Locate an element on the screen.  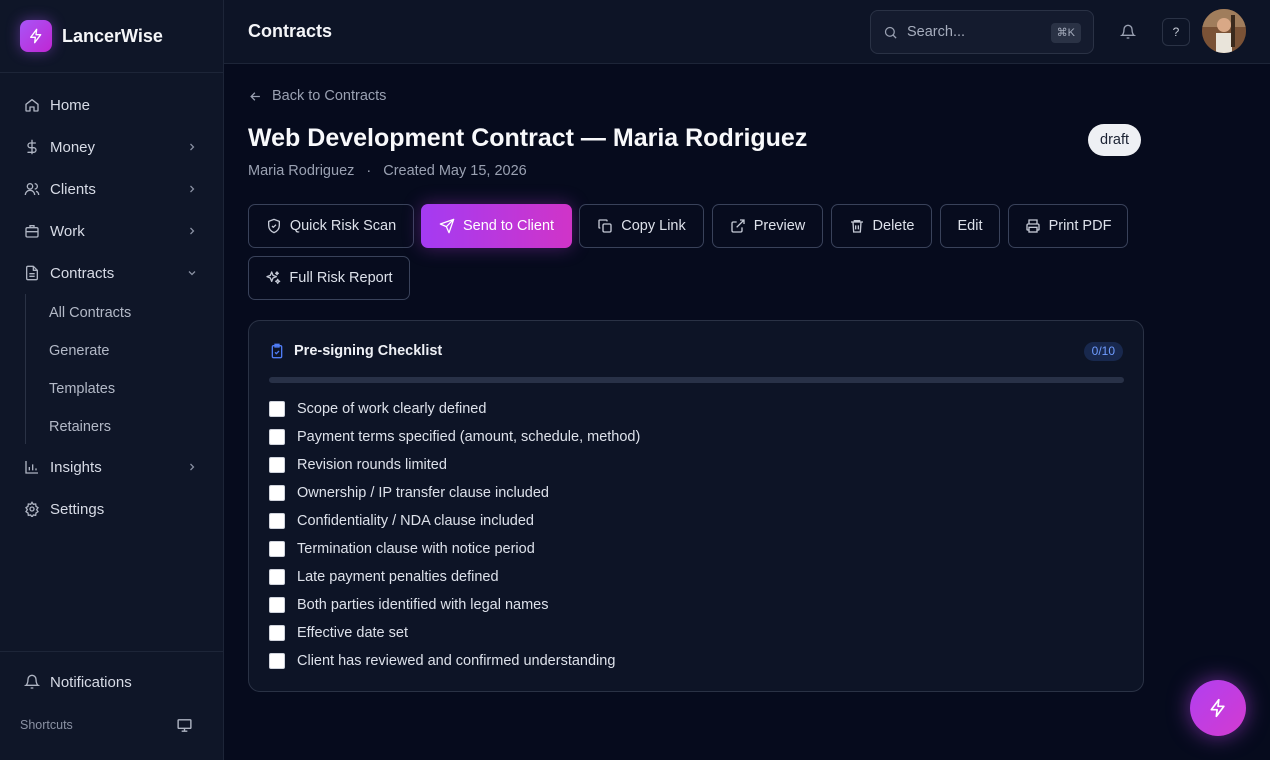
checklist-item: Revision rounds limited is located at coordinates (358, 465).